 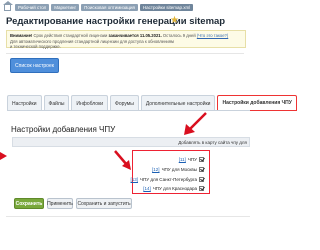 I want to click on tab-files: Файлы, so click(x=56, y=103).